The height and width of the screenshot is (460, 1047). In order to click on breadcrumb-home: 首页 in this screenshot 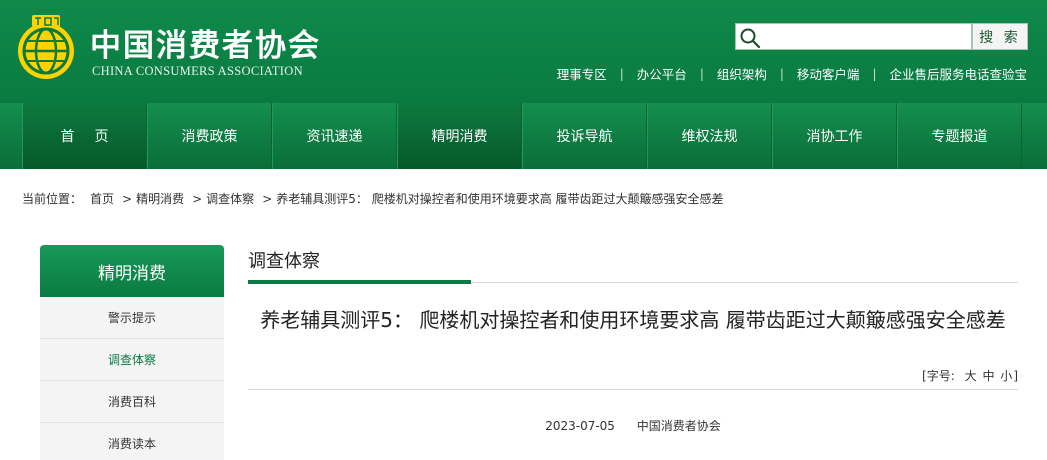, I will do `click(102, 198)`.